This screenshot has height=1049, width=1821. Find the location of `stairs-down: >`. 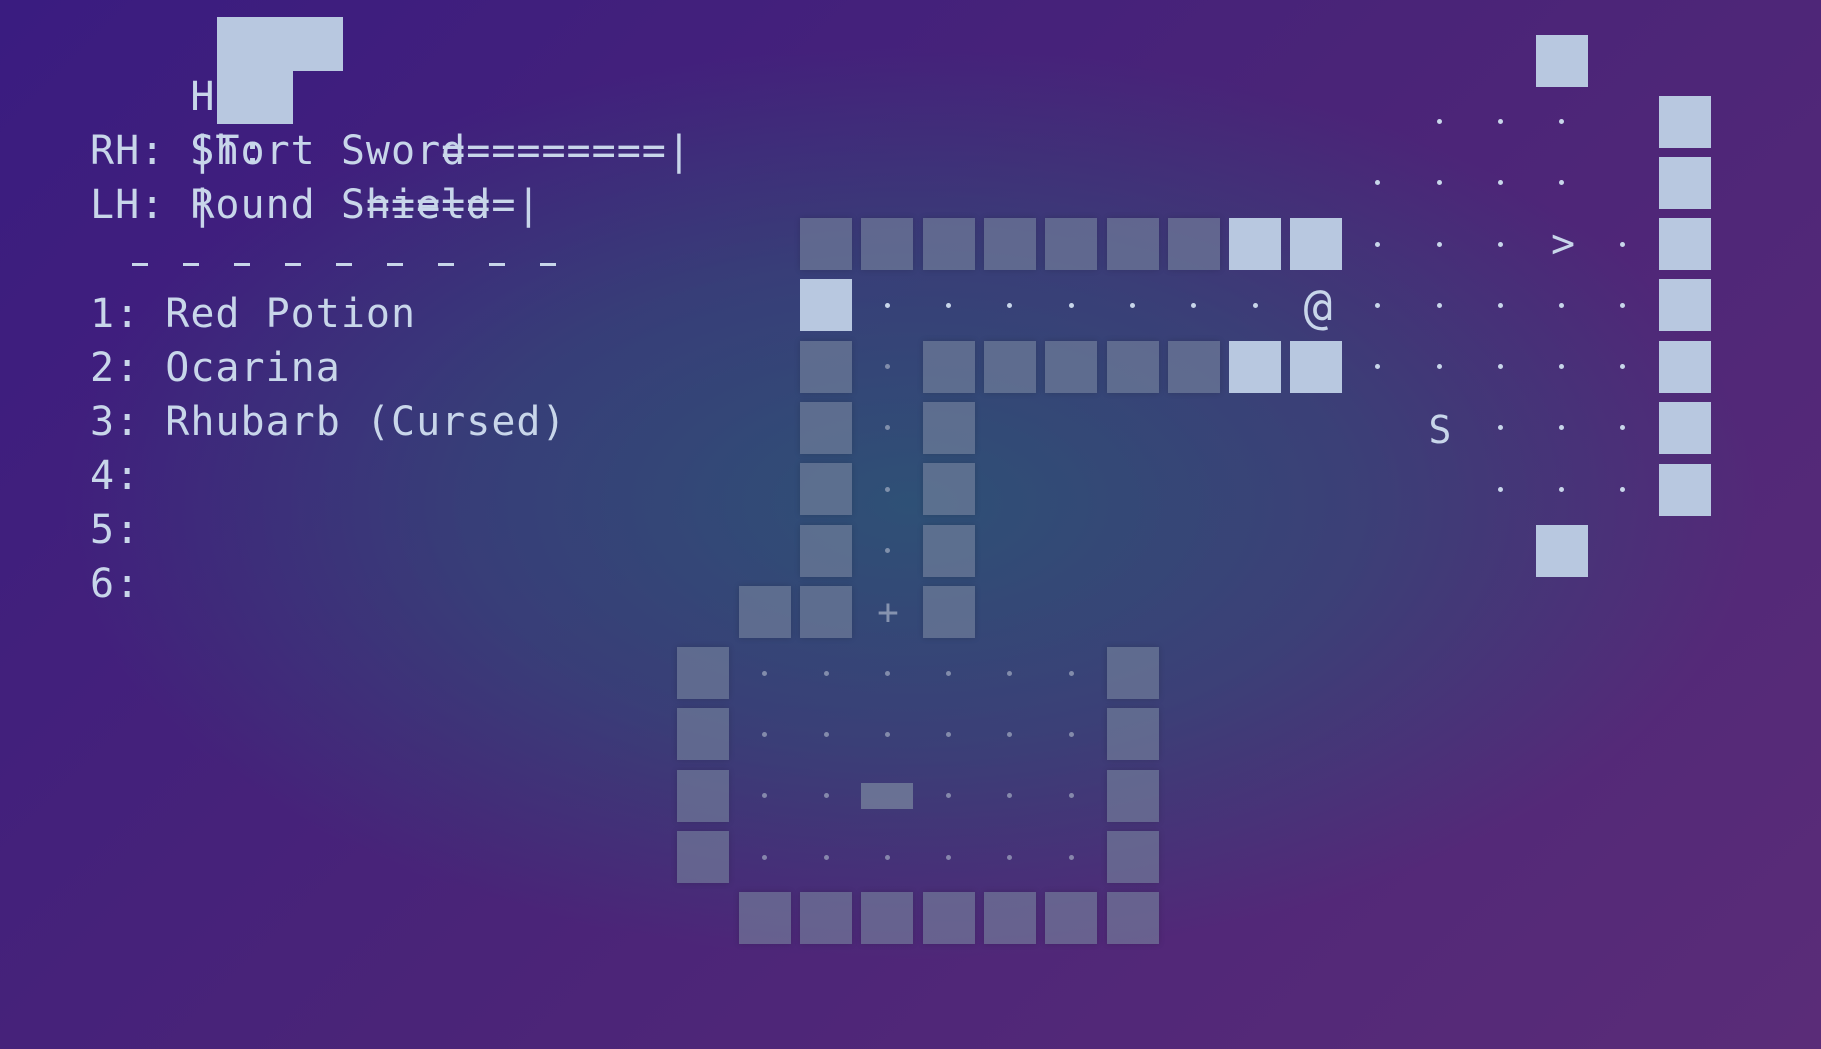

stairs-down: > is located at coordinates (1563, 244).